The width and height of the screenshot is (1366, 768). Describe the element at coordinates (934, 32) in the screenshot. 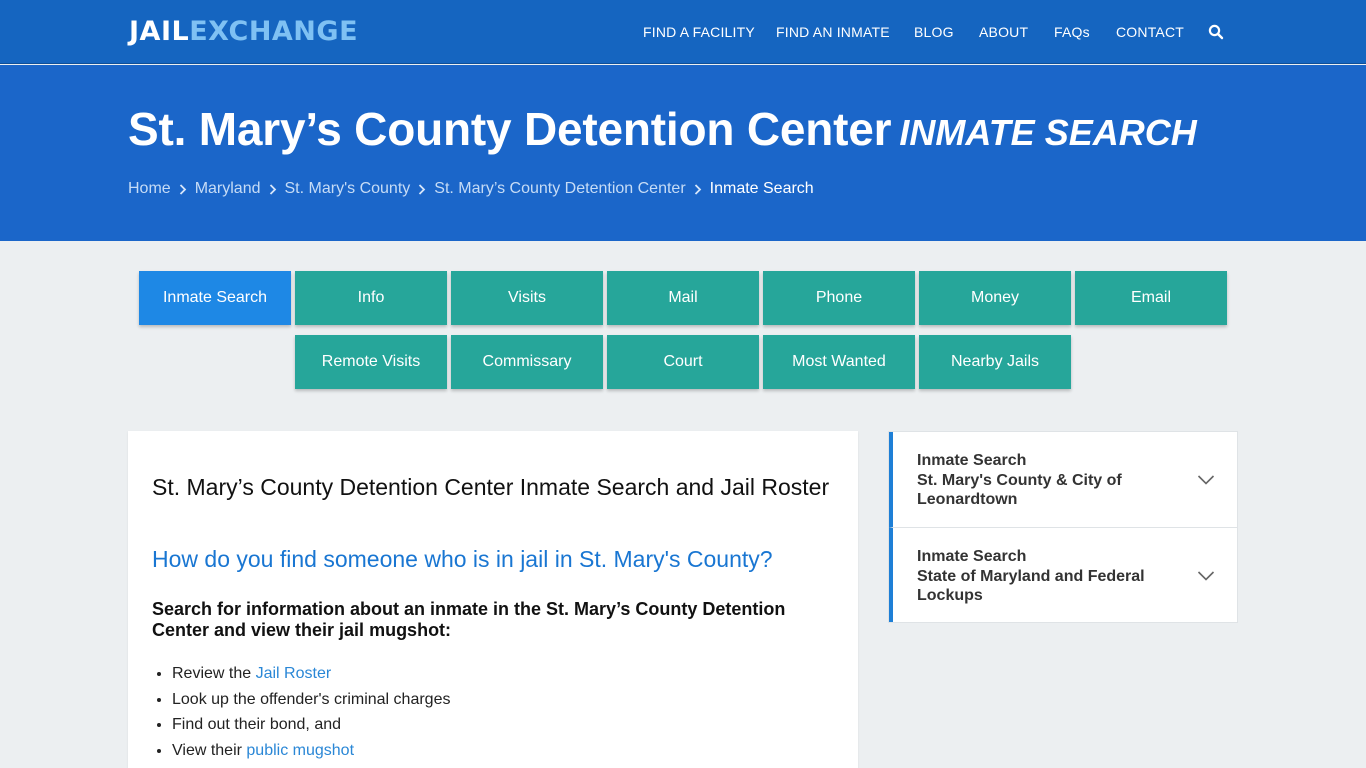

I see `nav-blog: BLOG` at that location.